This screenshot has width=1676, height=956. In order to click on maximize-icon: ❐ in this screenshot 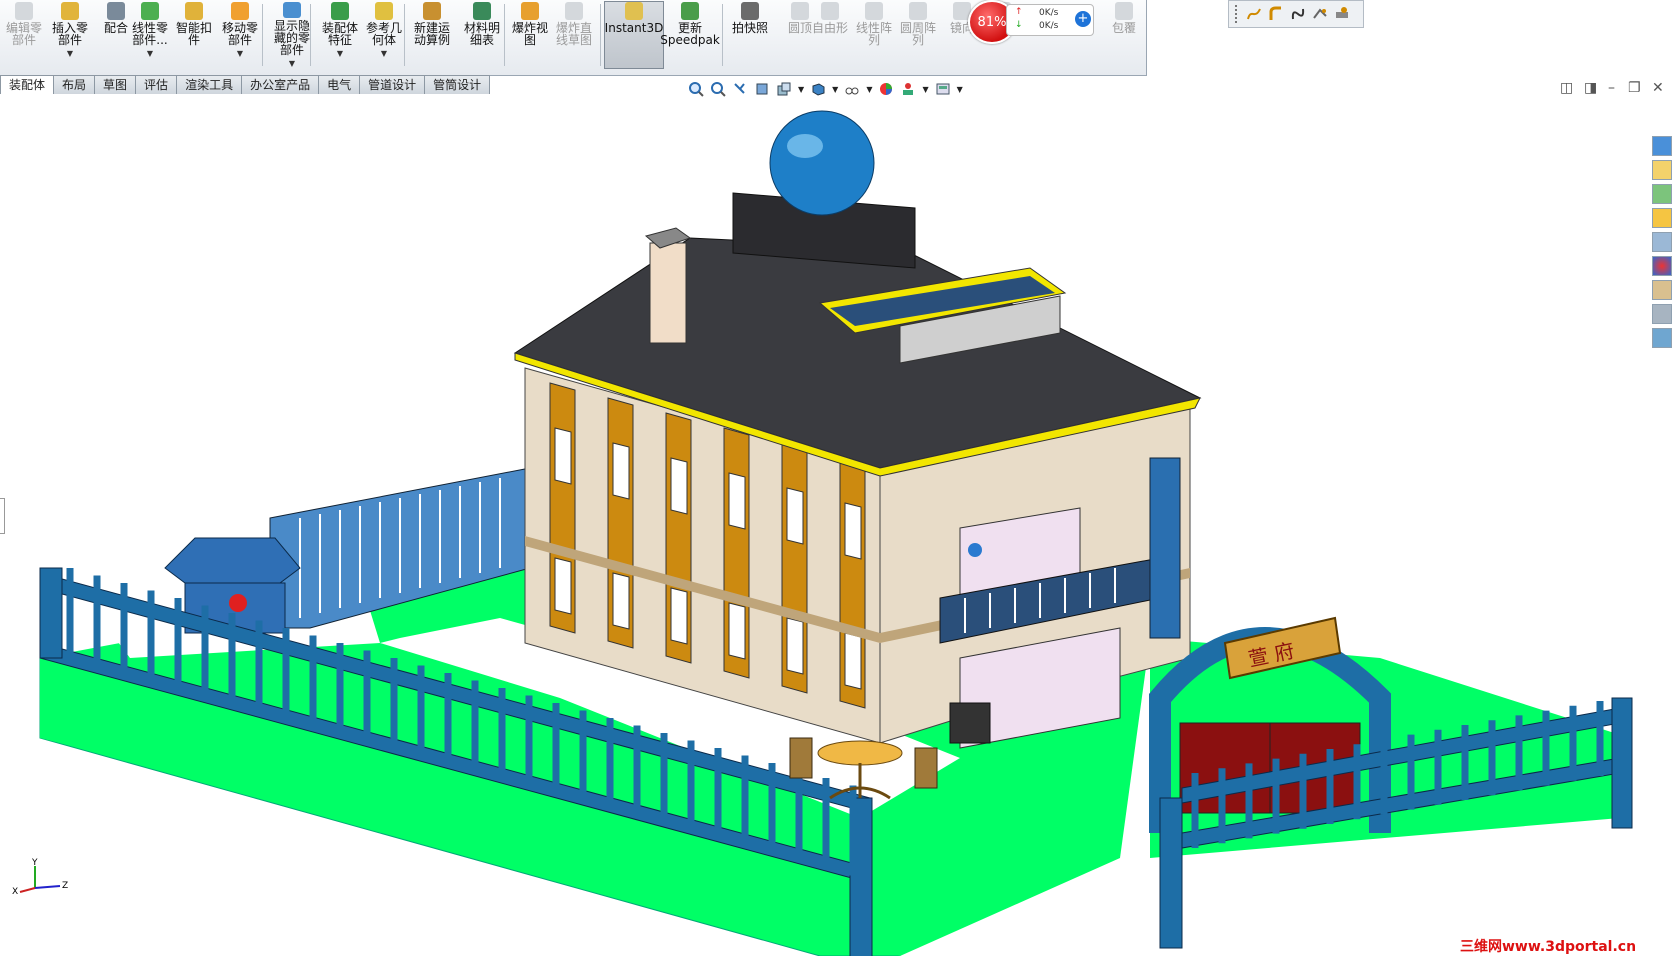, I will do `click(1634, 88)`.